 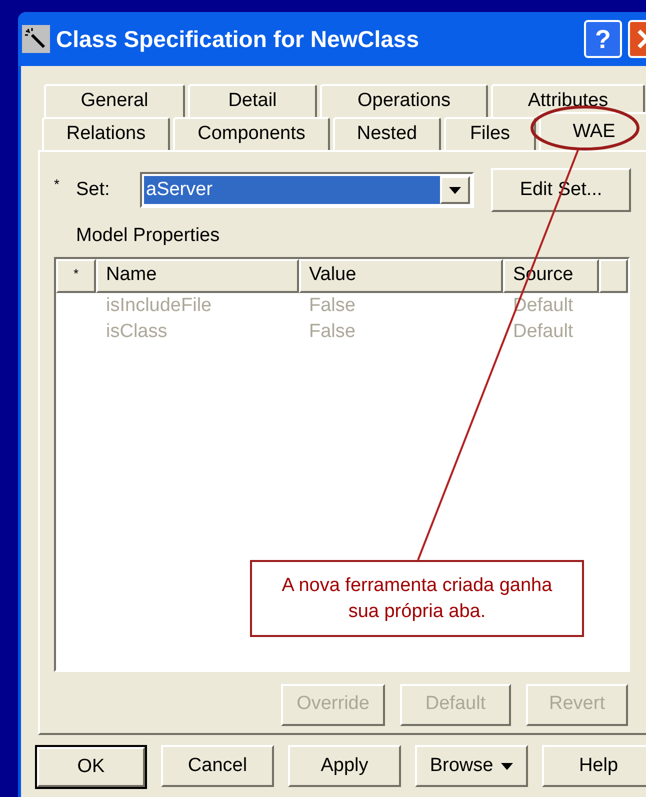 I want to click on set-dropdown: aServer, so click(x=307, y=190).